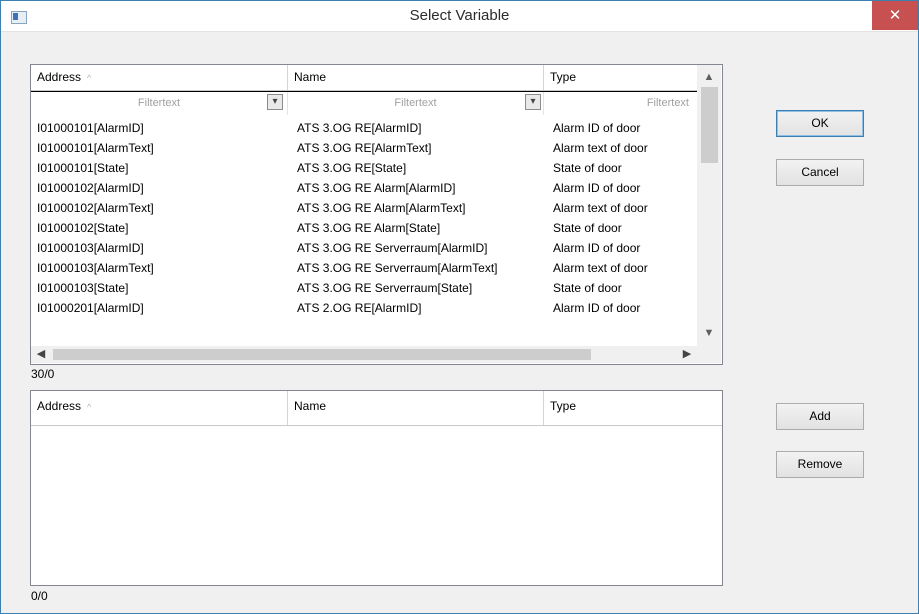  What do you see at coordinates (709, 125) in the screenshot?
I see `vertical-scroll-thumb` at bounding box center [709, 125].